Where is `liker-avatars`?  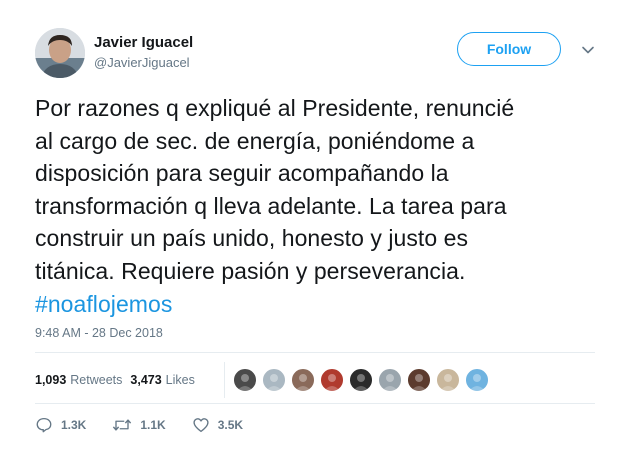
liker-avatars is located at coordinates (363, 380).